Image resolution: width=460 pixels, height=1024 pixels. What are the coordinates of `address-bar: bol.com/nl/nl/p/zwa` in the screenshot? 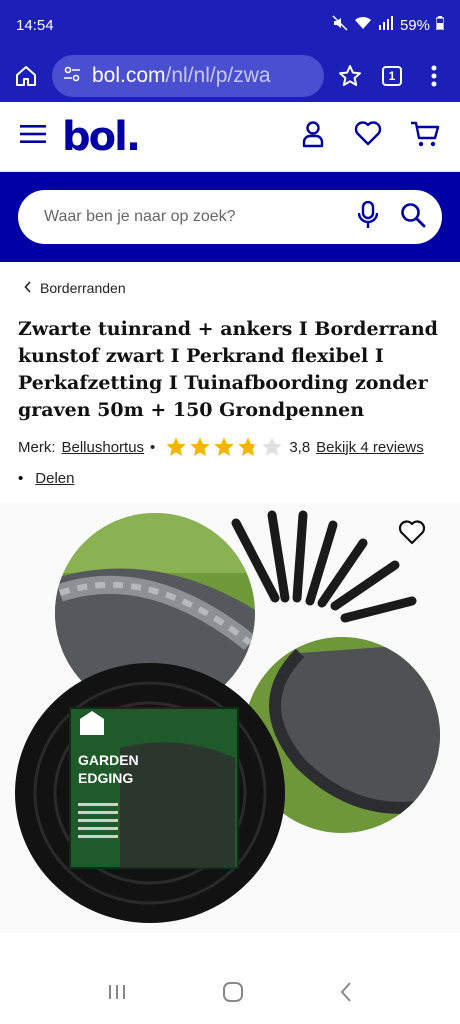 It's located at (188, 76).